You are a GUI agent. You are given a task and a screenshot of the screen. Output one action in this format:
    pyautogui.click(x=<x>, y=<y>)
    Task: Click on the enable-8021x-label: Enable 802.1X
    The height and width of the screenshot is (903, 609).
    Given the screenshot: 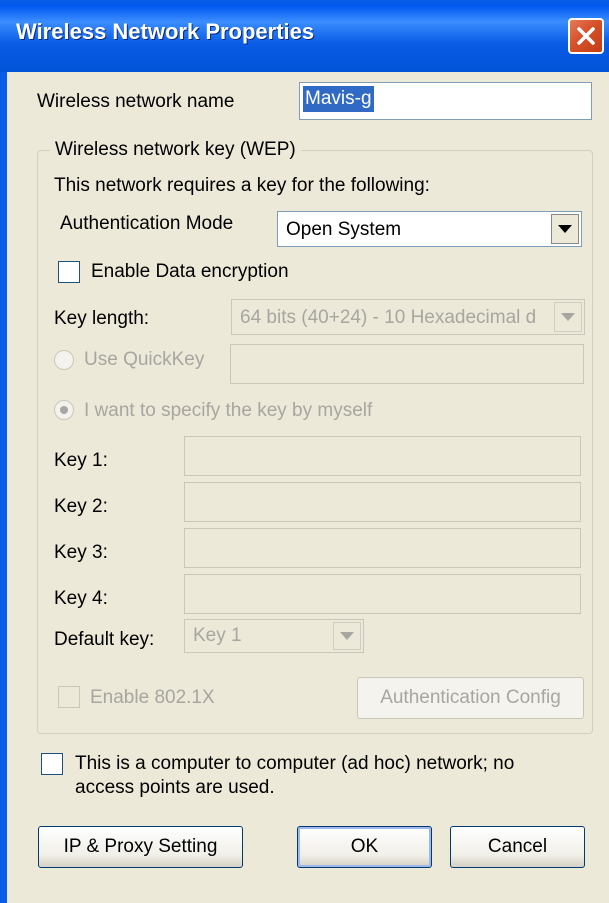 What is the action you would take?
    pyautogui.click(x=152, y=697)
    